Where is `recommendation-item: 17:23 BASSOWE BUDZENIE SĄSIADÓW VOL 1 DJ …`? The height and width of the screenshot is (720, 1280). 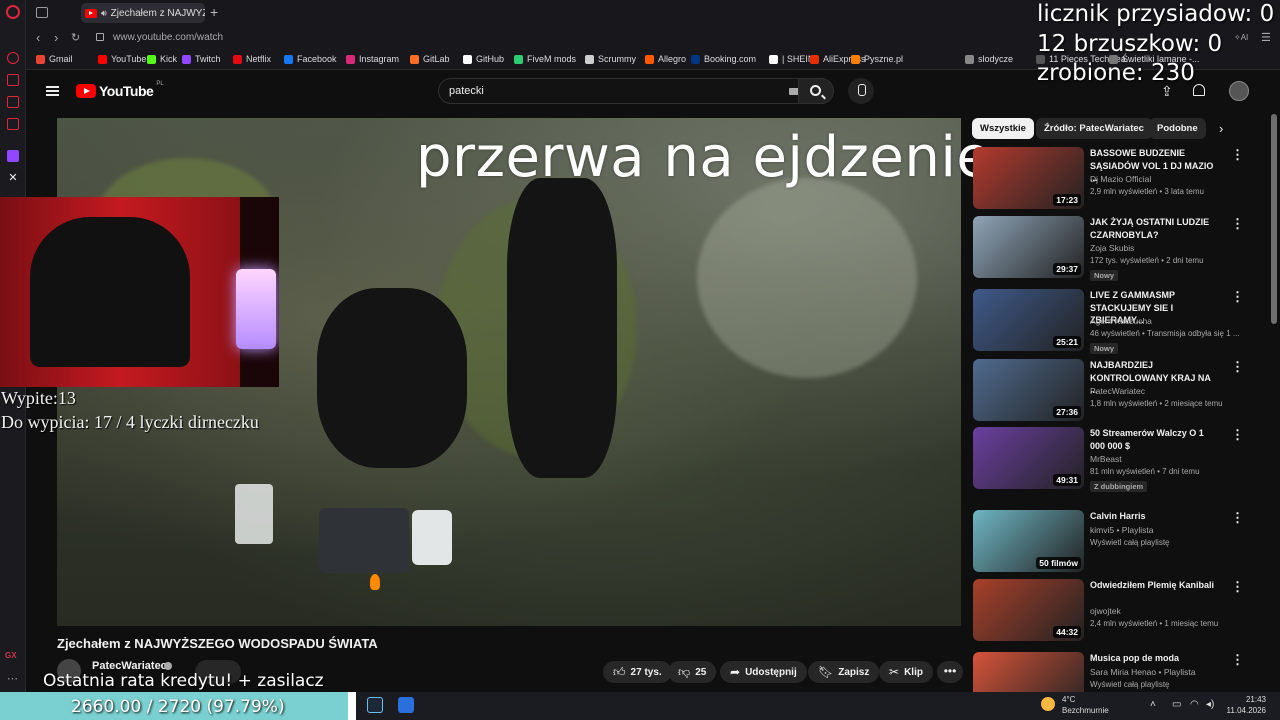 recommendation-item: 17:23 BASSOWE BUDZENIE SĄSIADÓW VOL 1 DJ … is located at coordinates (1113, 179).